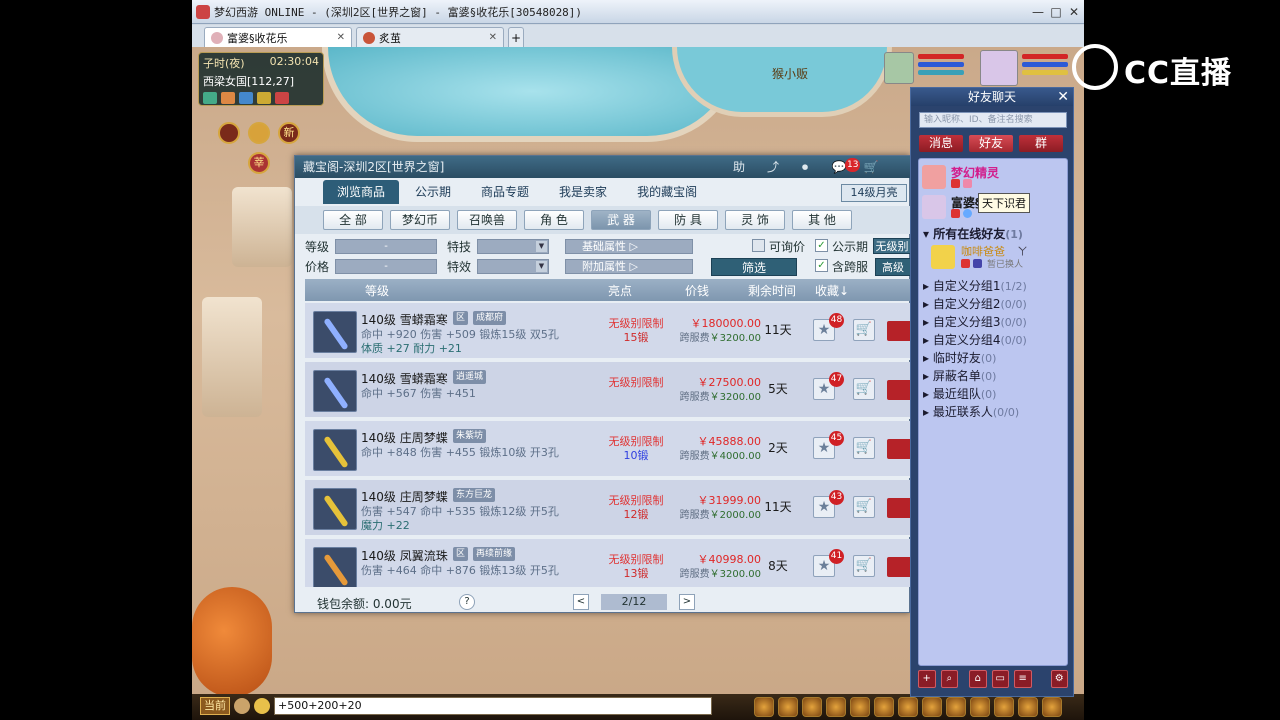 The height and width of the screenshot is (720, 1280). I want to click on online-friend-entry: 咖啡爸爸 ㄚ 暂已换人, so click(994, 257).